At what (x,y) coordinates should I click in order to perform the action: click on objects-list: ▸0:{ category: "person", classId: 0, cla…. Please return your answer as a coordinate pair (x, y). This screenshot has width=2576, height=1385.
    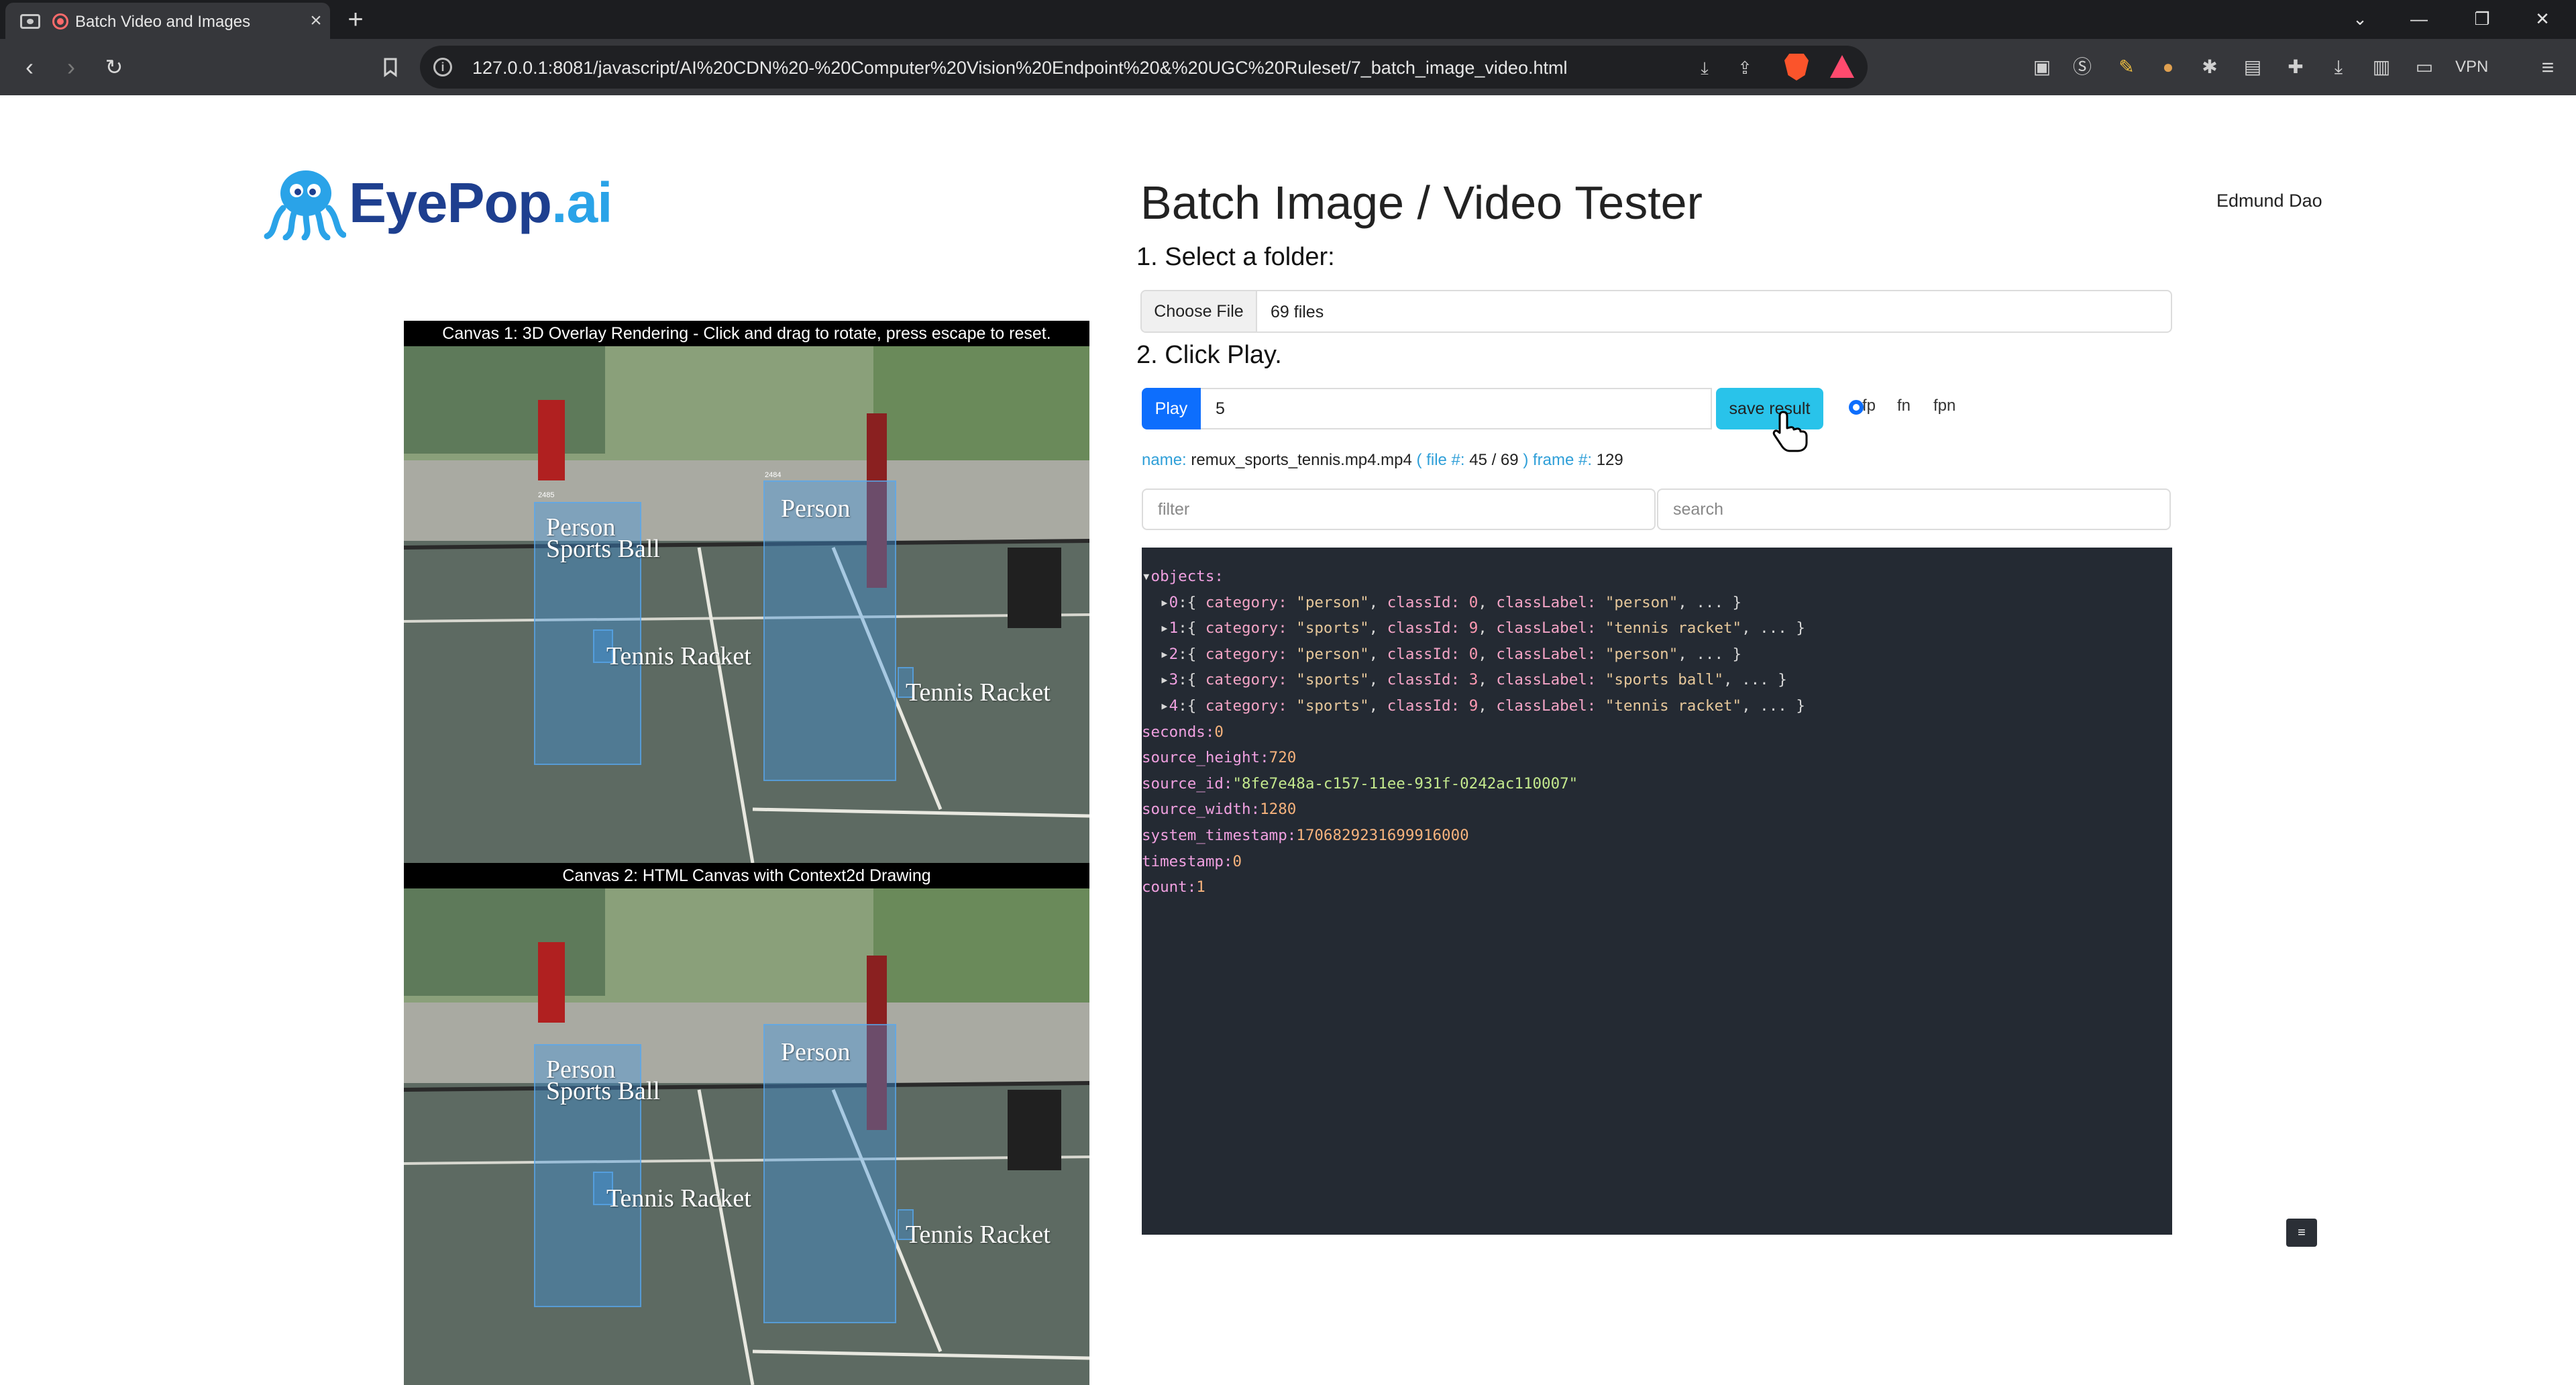
    Looking at the image, I should click on (1657, 654).